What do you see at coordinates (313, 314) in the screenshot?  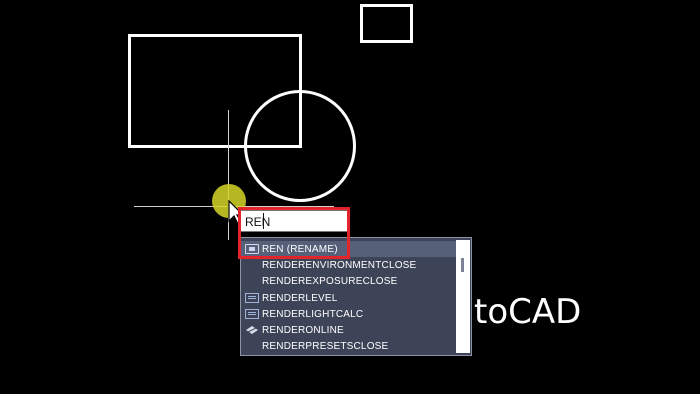 I see `list-item-label: RENDERLIGHTCALC` at bounding box center [313, 314].